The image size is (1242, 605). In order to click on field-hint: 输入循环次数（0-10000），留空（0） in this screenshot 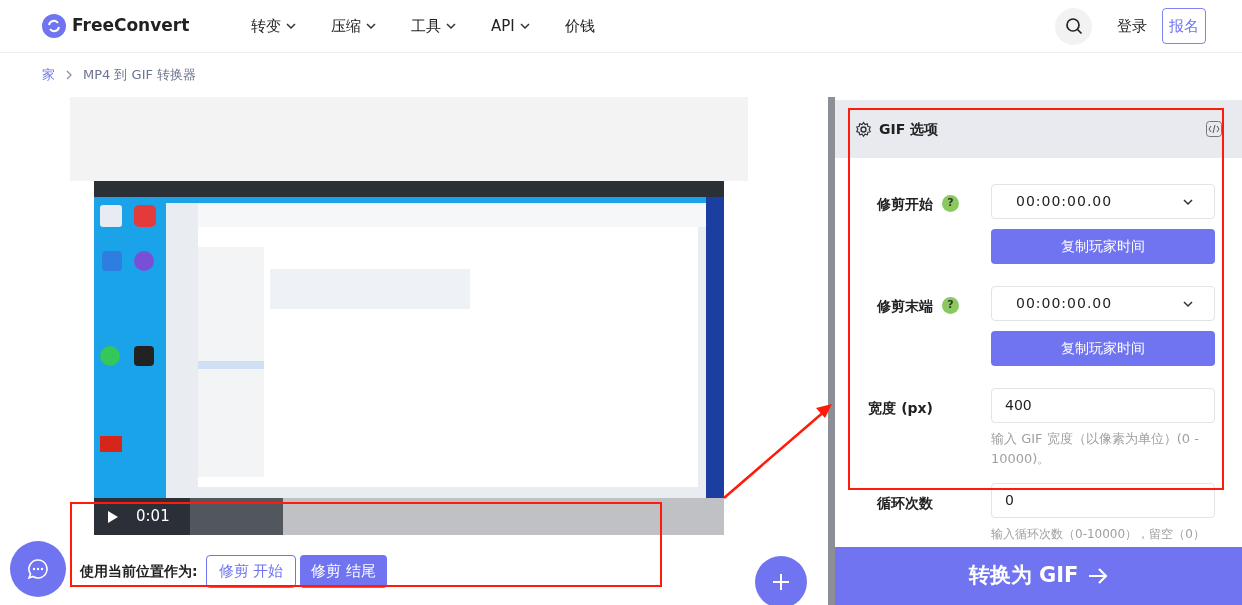, I will do `click(1098, 534)`.